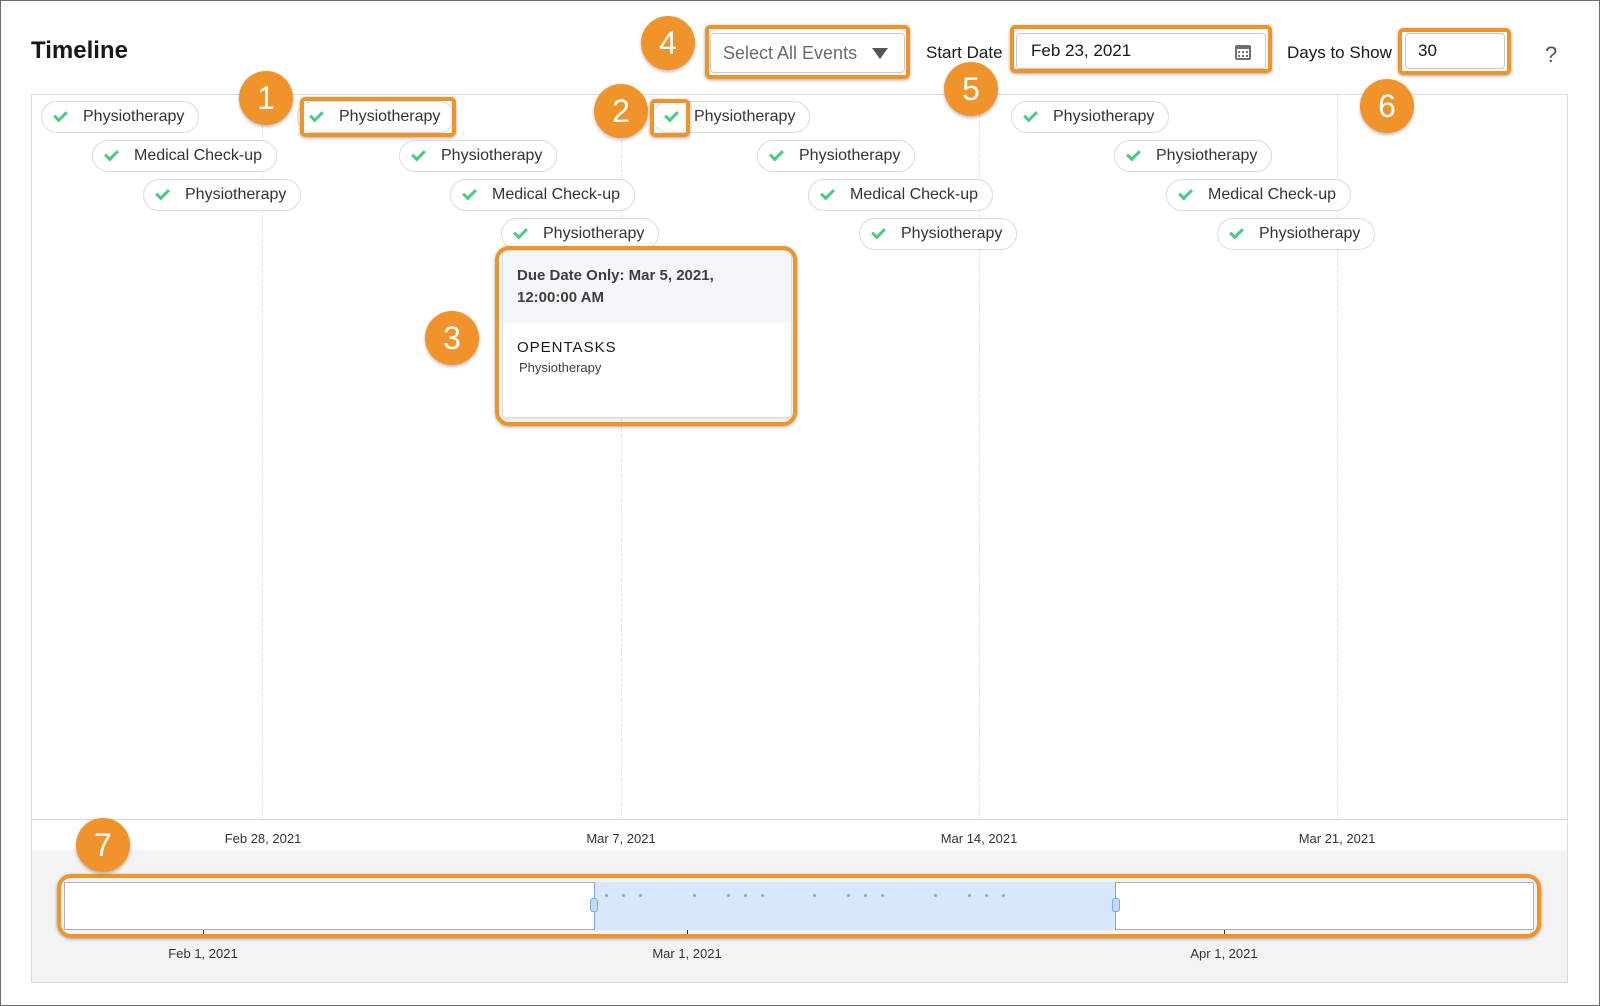 This screenshot has width=1600, height=1006. I want to click on callout-6: 6, so click(1387, 106).